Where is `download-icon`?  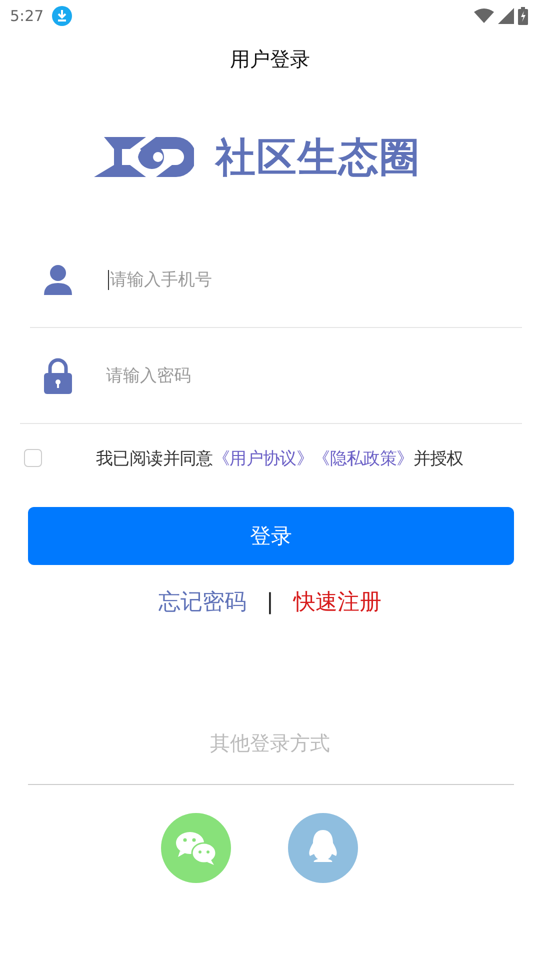 download-icon is located at coordinates (62, 16).